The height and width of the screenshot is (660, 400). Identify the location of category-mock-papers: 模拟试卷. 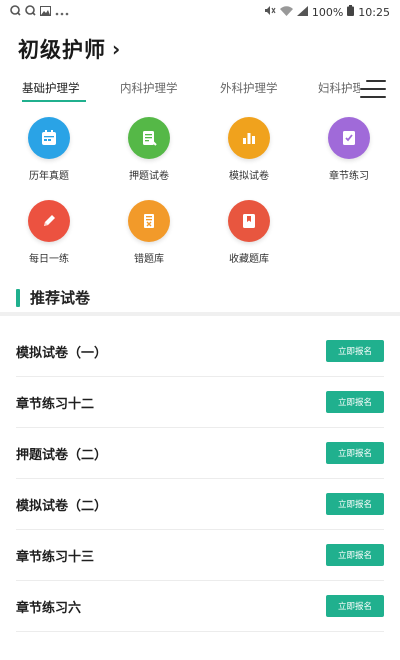
(249, 149).